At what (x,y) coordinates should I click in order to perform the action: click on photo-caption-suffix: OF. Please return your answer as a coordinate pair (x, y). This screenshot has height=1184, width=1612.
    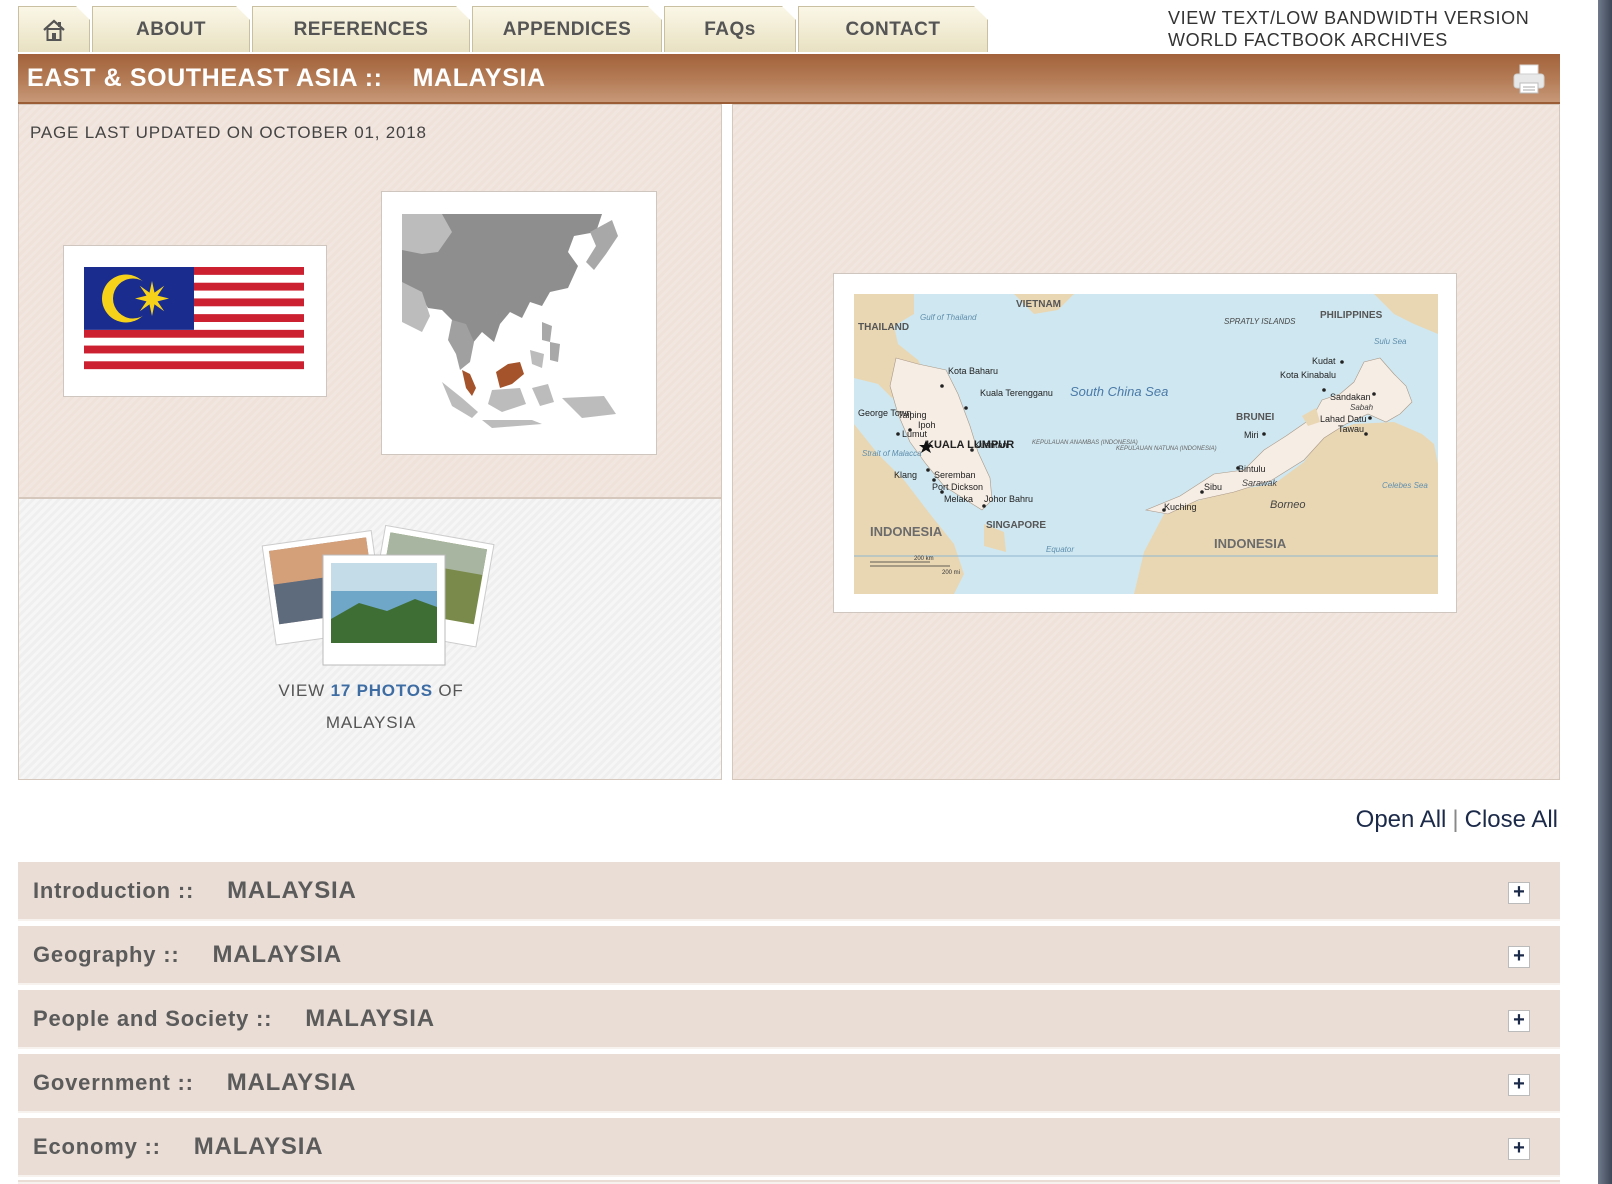
    Looking at the image, I should click on (451, 690).